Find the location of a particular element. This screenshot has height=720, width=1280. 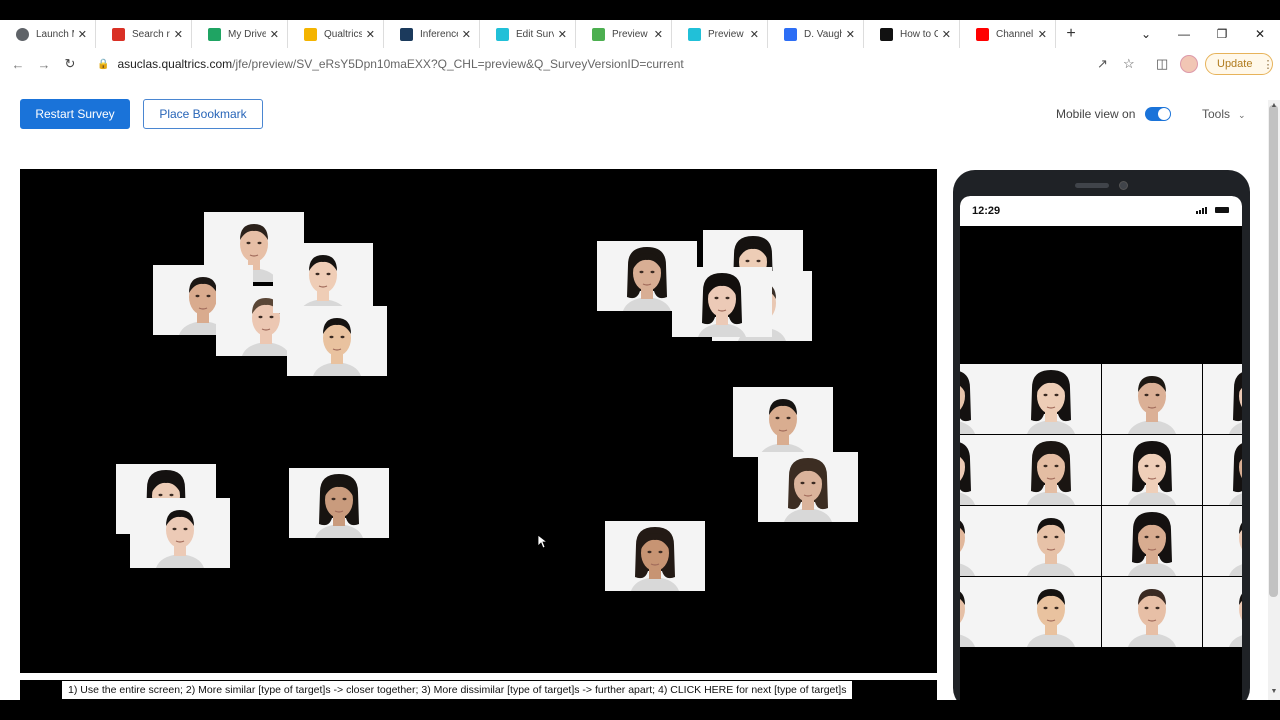

doc-icon is located at coordinates (406, 34).